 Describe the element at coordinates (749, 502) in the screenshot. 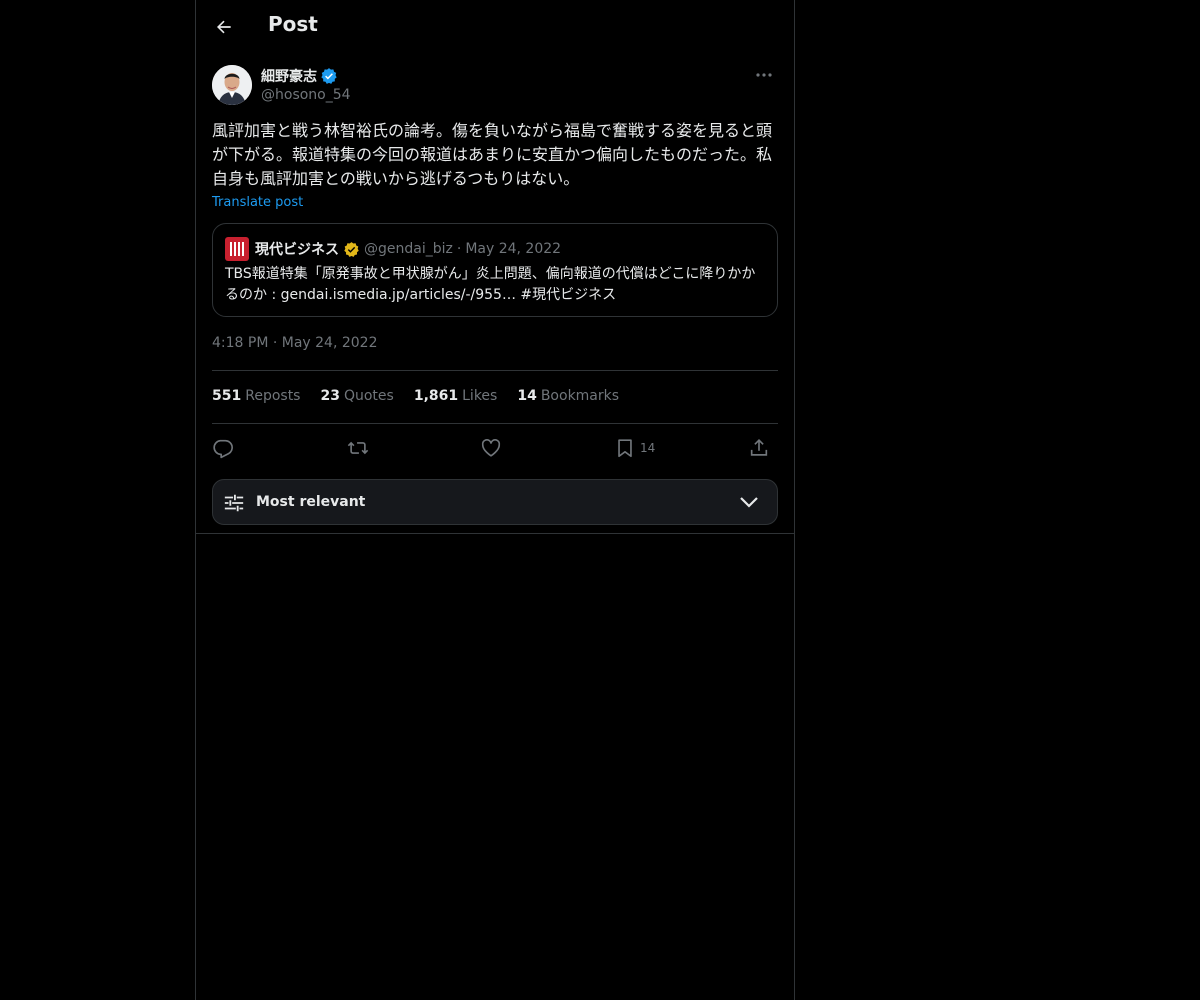

I see `chevron-down-icon` at that location.